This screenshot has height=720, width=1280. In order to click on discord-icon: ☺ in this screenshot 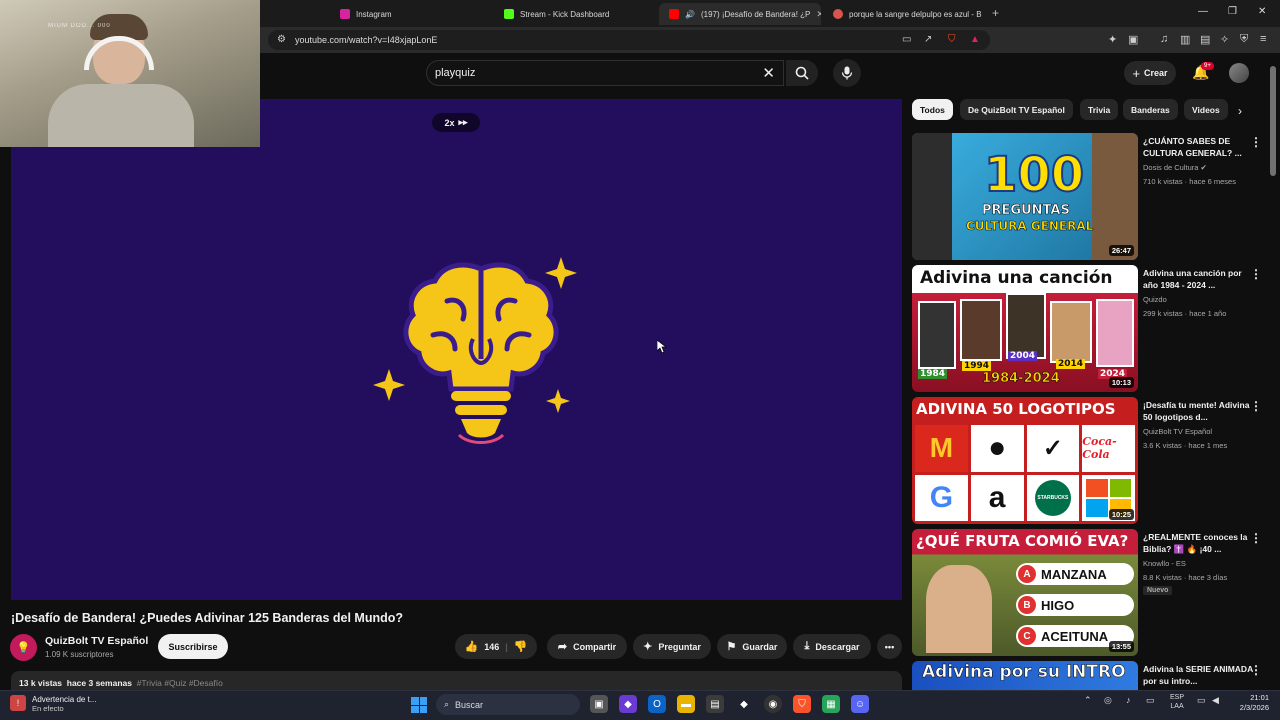, I will do `click(860, 704)`.